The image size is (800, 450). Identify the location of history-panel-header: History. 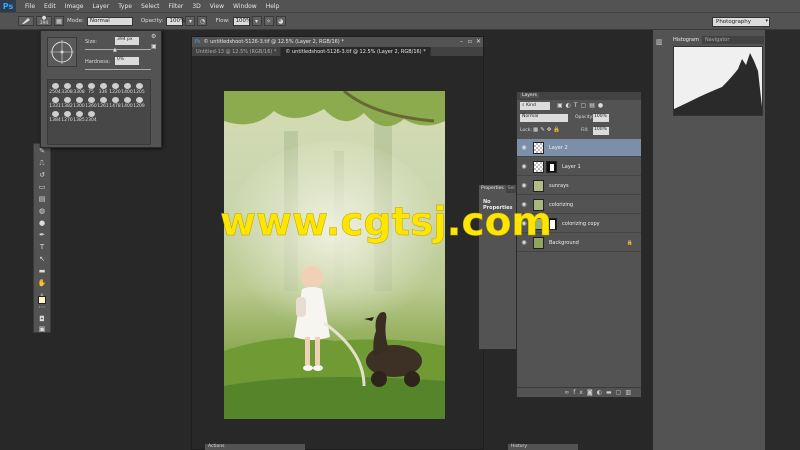
(543, 447).